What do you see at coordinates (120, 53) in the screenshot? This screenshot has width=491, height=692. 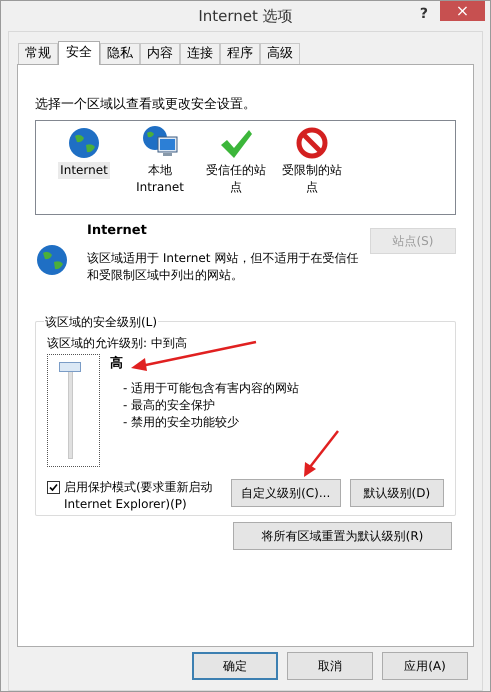 I see `tab: 隐私` at bounding box center [120, 53].